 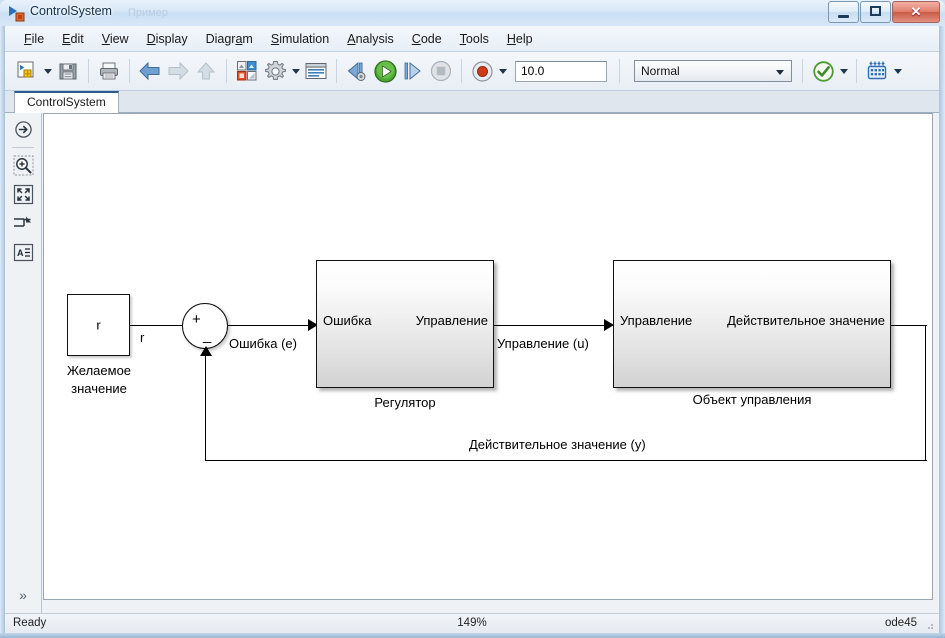 What do you see at coordinates (115, 39) in the screenshot?
I see `menu-view: View` at bounding box center [115, 39].